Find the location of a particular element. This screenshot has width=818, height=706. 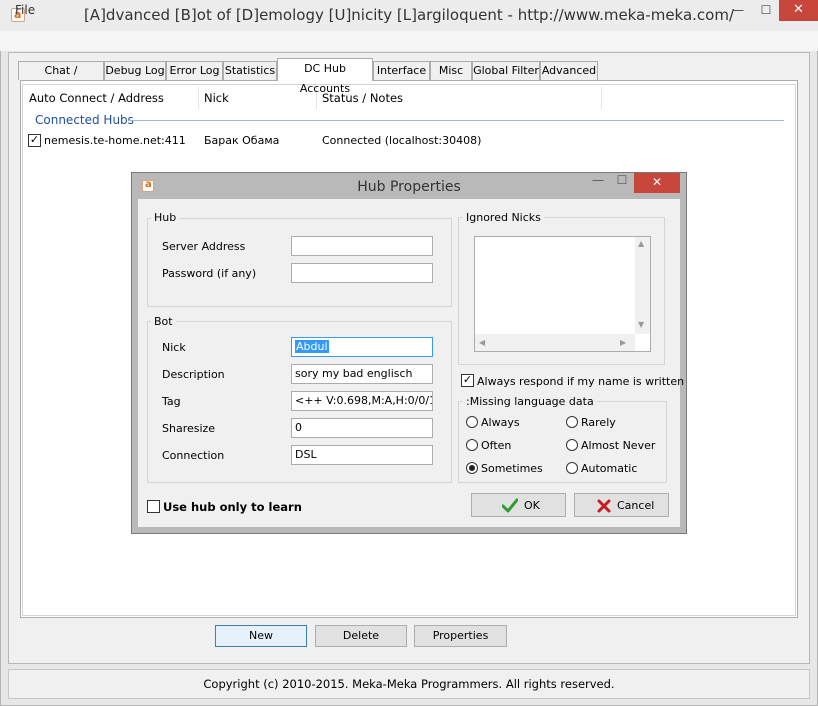

nick-label: Nick is located at coordinates (174, 347).